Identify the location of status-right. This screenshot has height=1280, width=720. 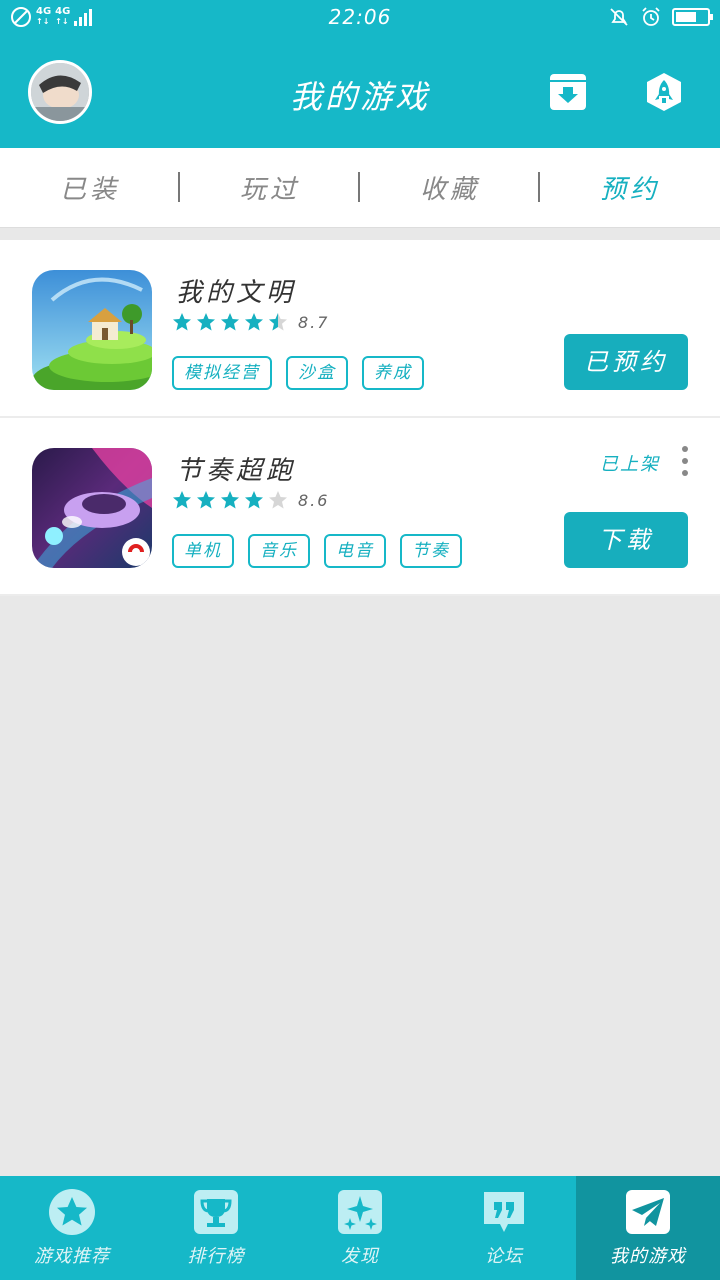
(660, 17).